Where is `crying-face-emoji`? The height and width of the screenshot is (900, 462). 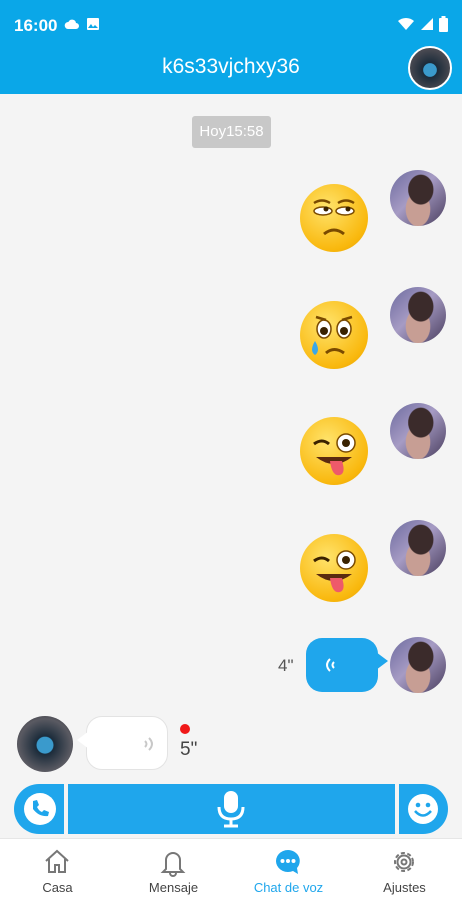 crying-face-emoji is located at coordinates (334, 335).